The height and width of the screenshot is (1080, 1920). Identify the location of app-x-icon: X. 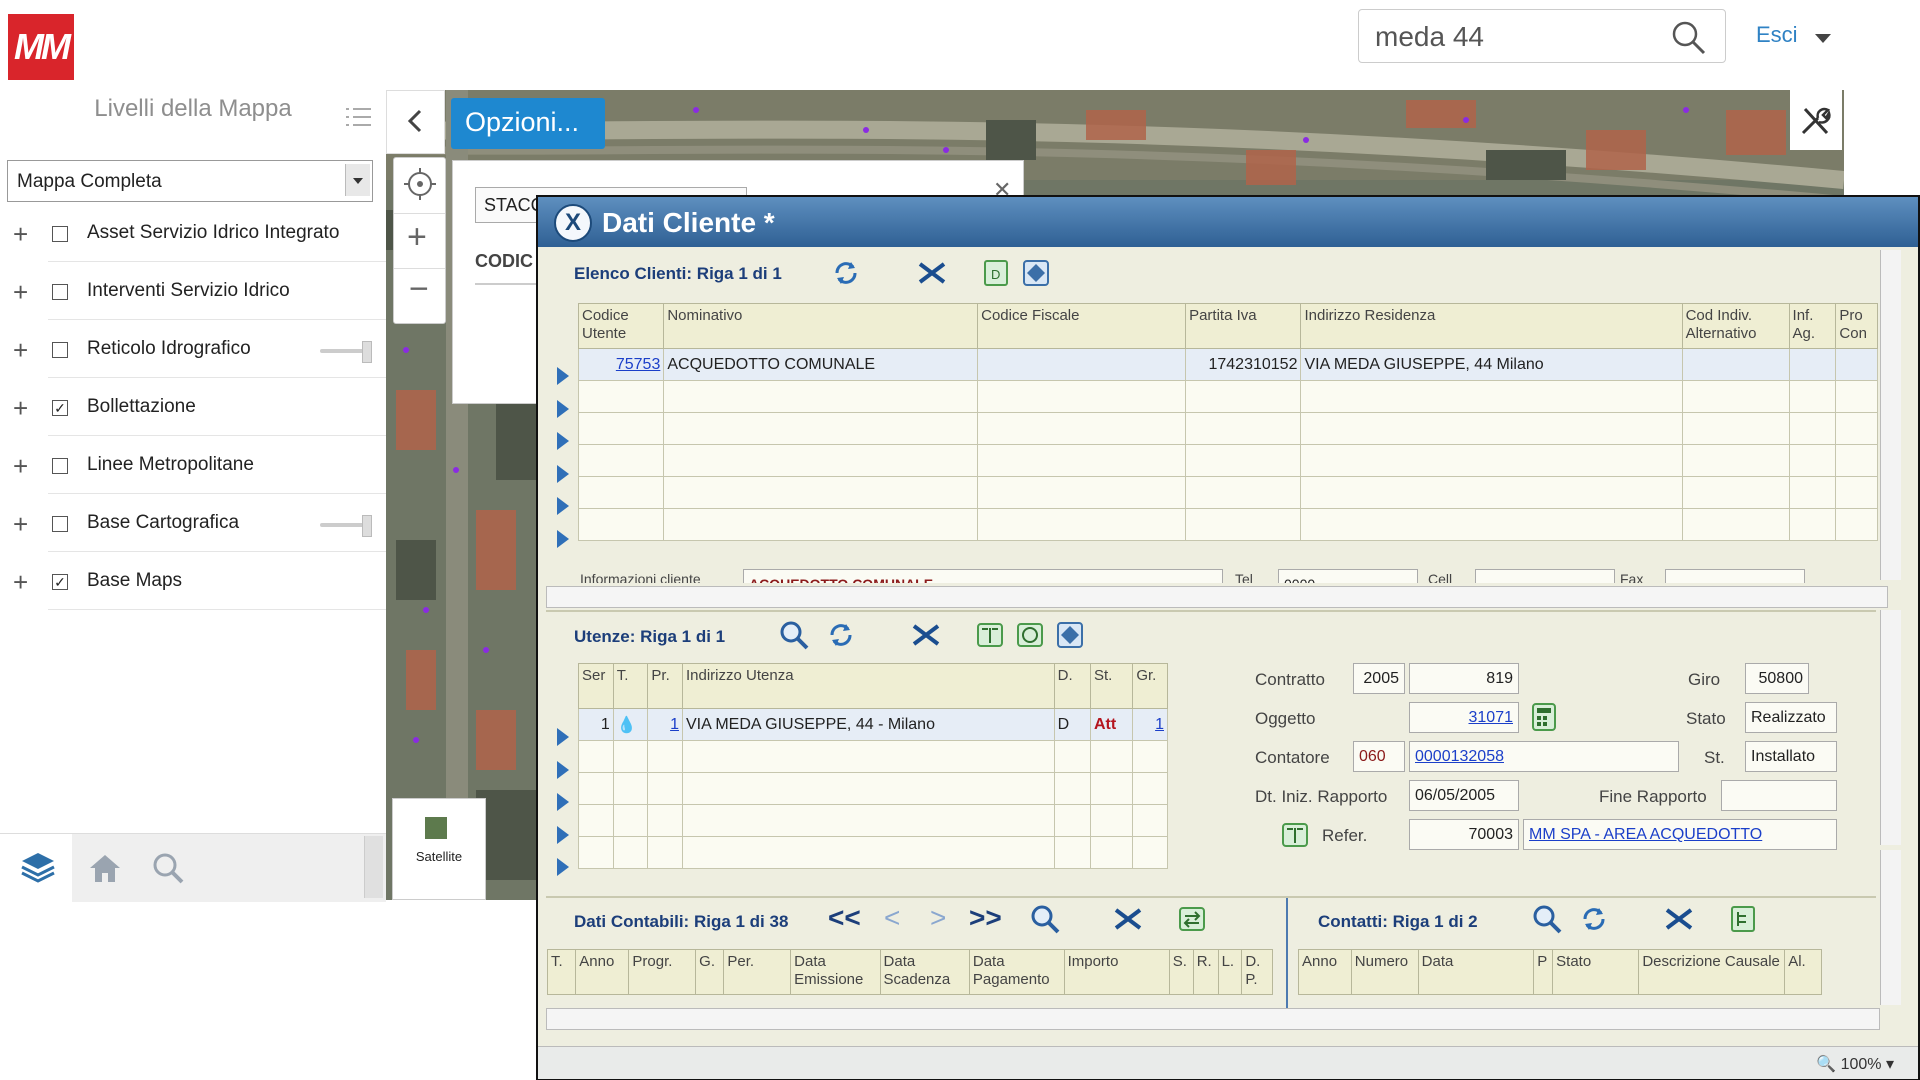
(573, 223).